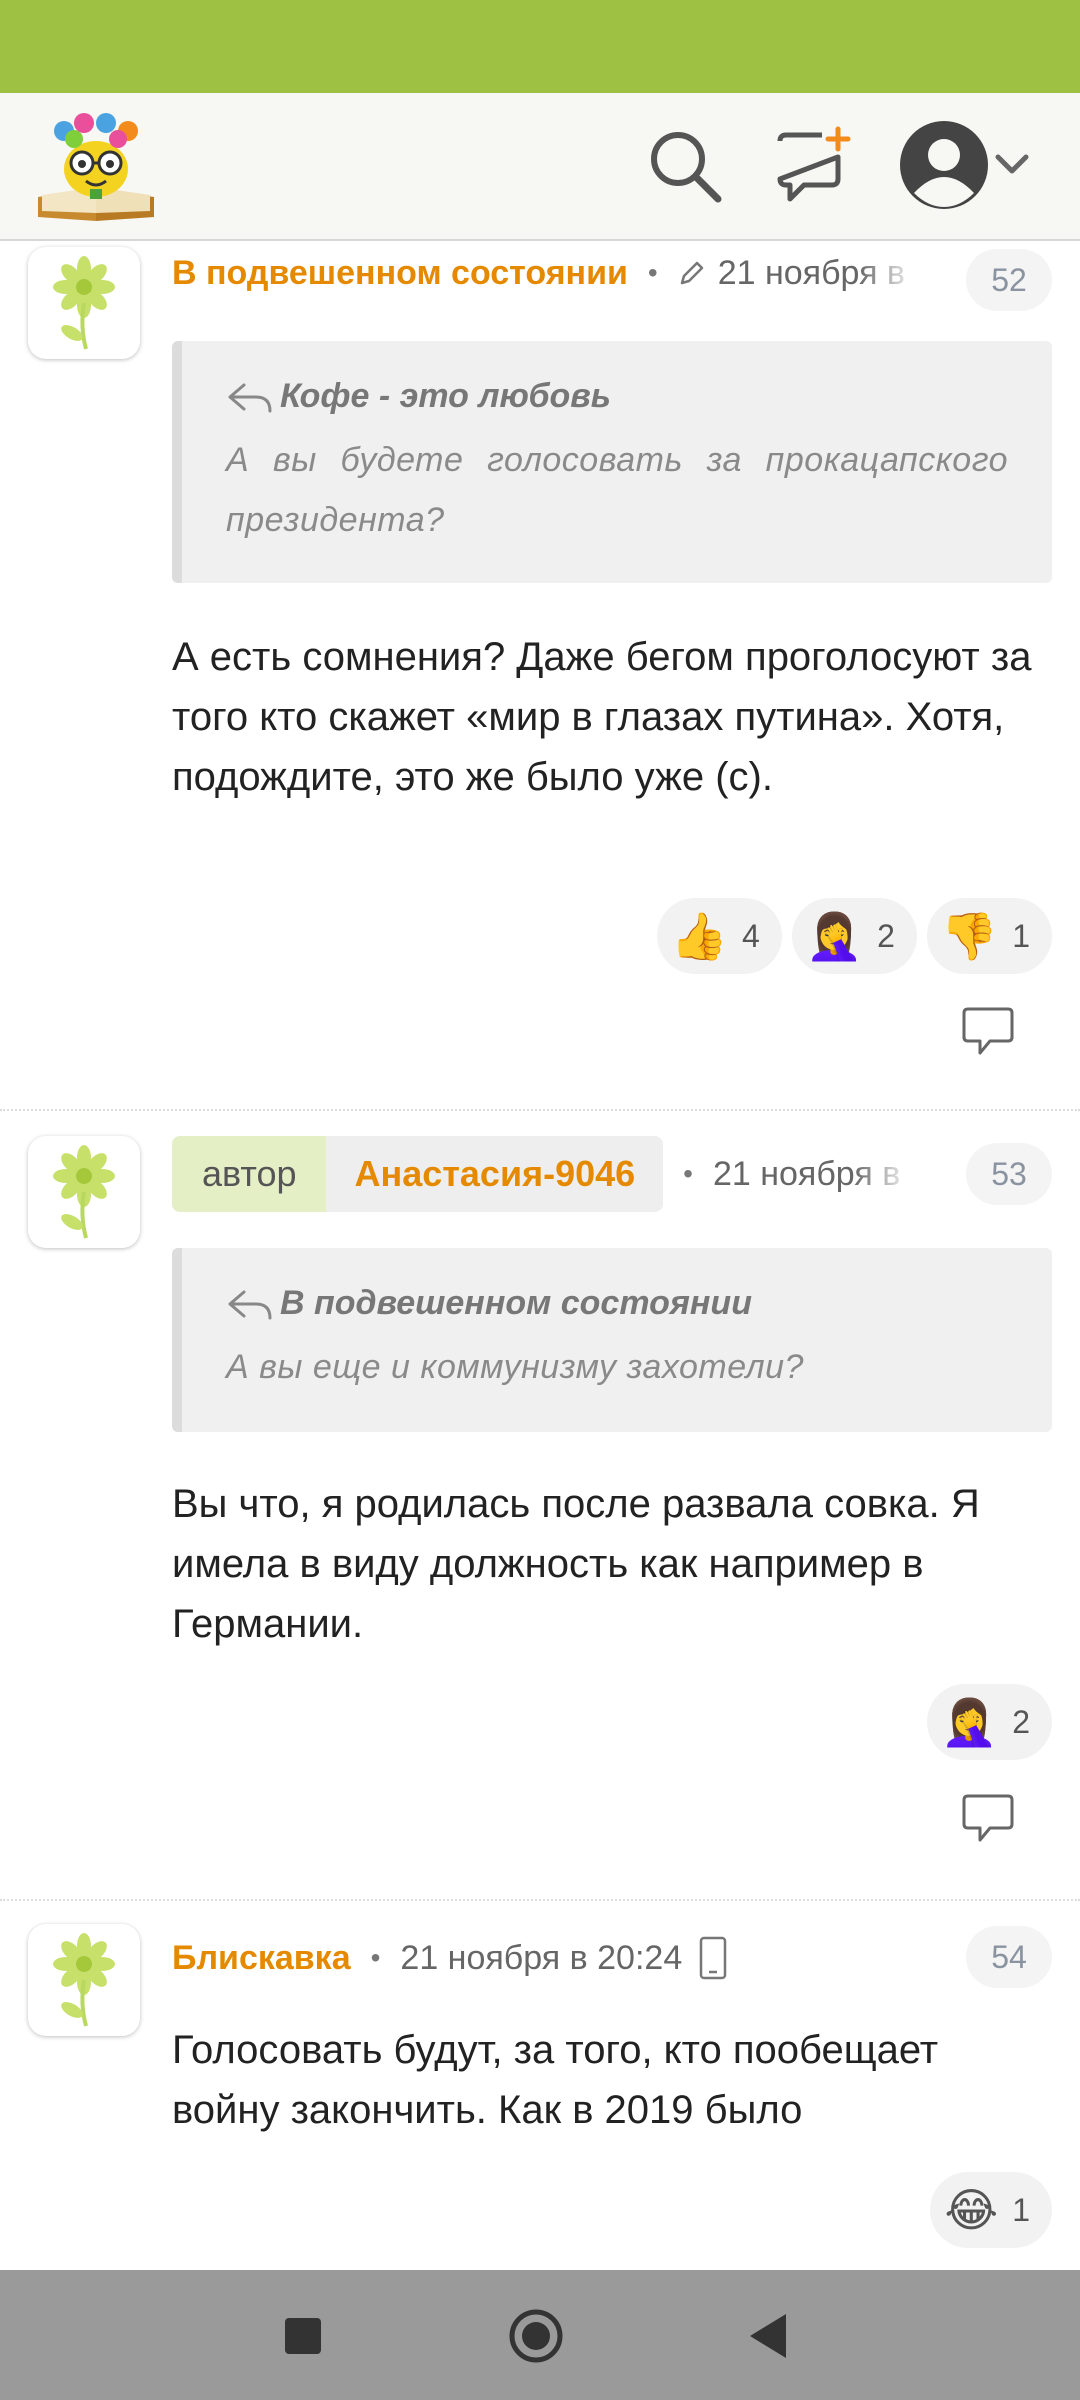  Describe the element at coordinates (261, 1958) in the screenshot. I see `author-name: Блискавка` at that location.